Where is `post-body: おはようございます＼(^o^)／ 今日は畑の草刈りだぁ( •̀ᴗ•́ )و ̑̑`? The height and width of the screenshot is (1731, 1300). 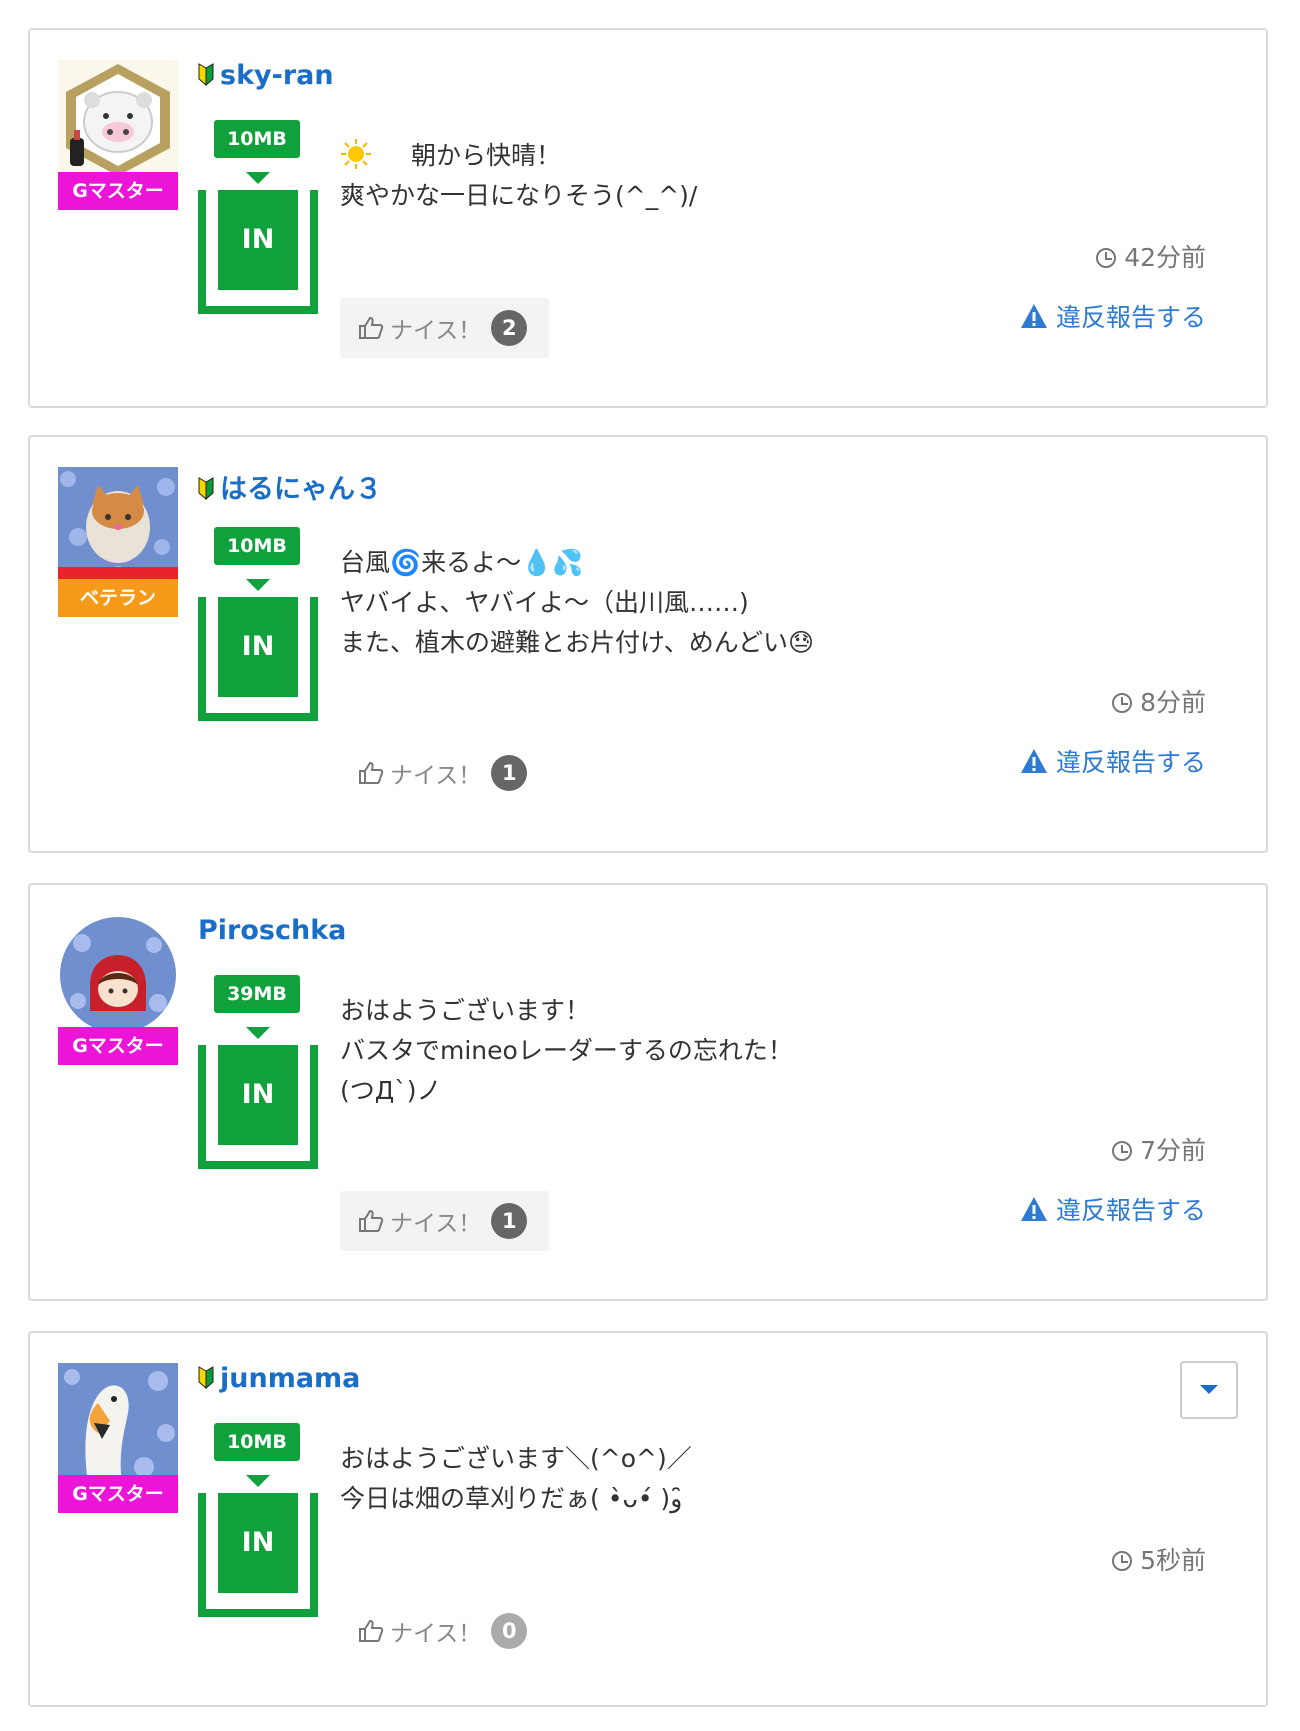
post-body: おはようございます＼(^o^)／ 今日は畑の草刈りだぁ( •̀ᴗ•́ )و ̑̑ is located at coordinates (516, 1479).